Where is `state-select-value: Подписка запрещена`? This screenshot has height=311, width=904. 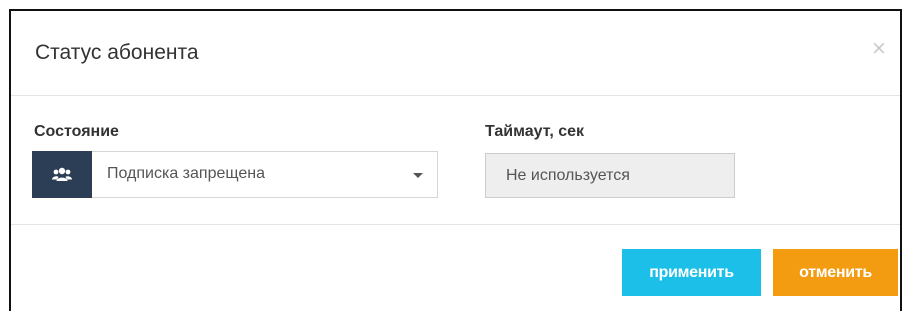 state-select-value: Подписка запрещена is located at coordinates (186, 173).